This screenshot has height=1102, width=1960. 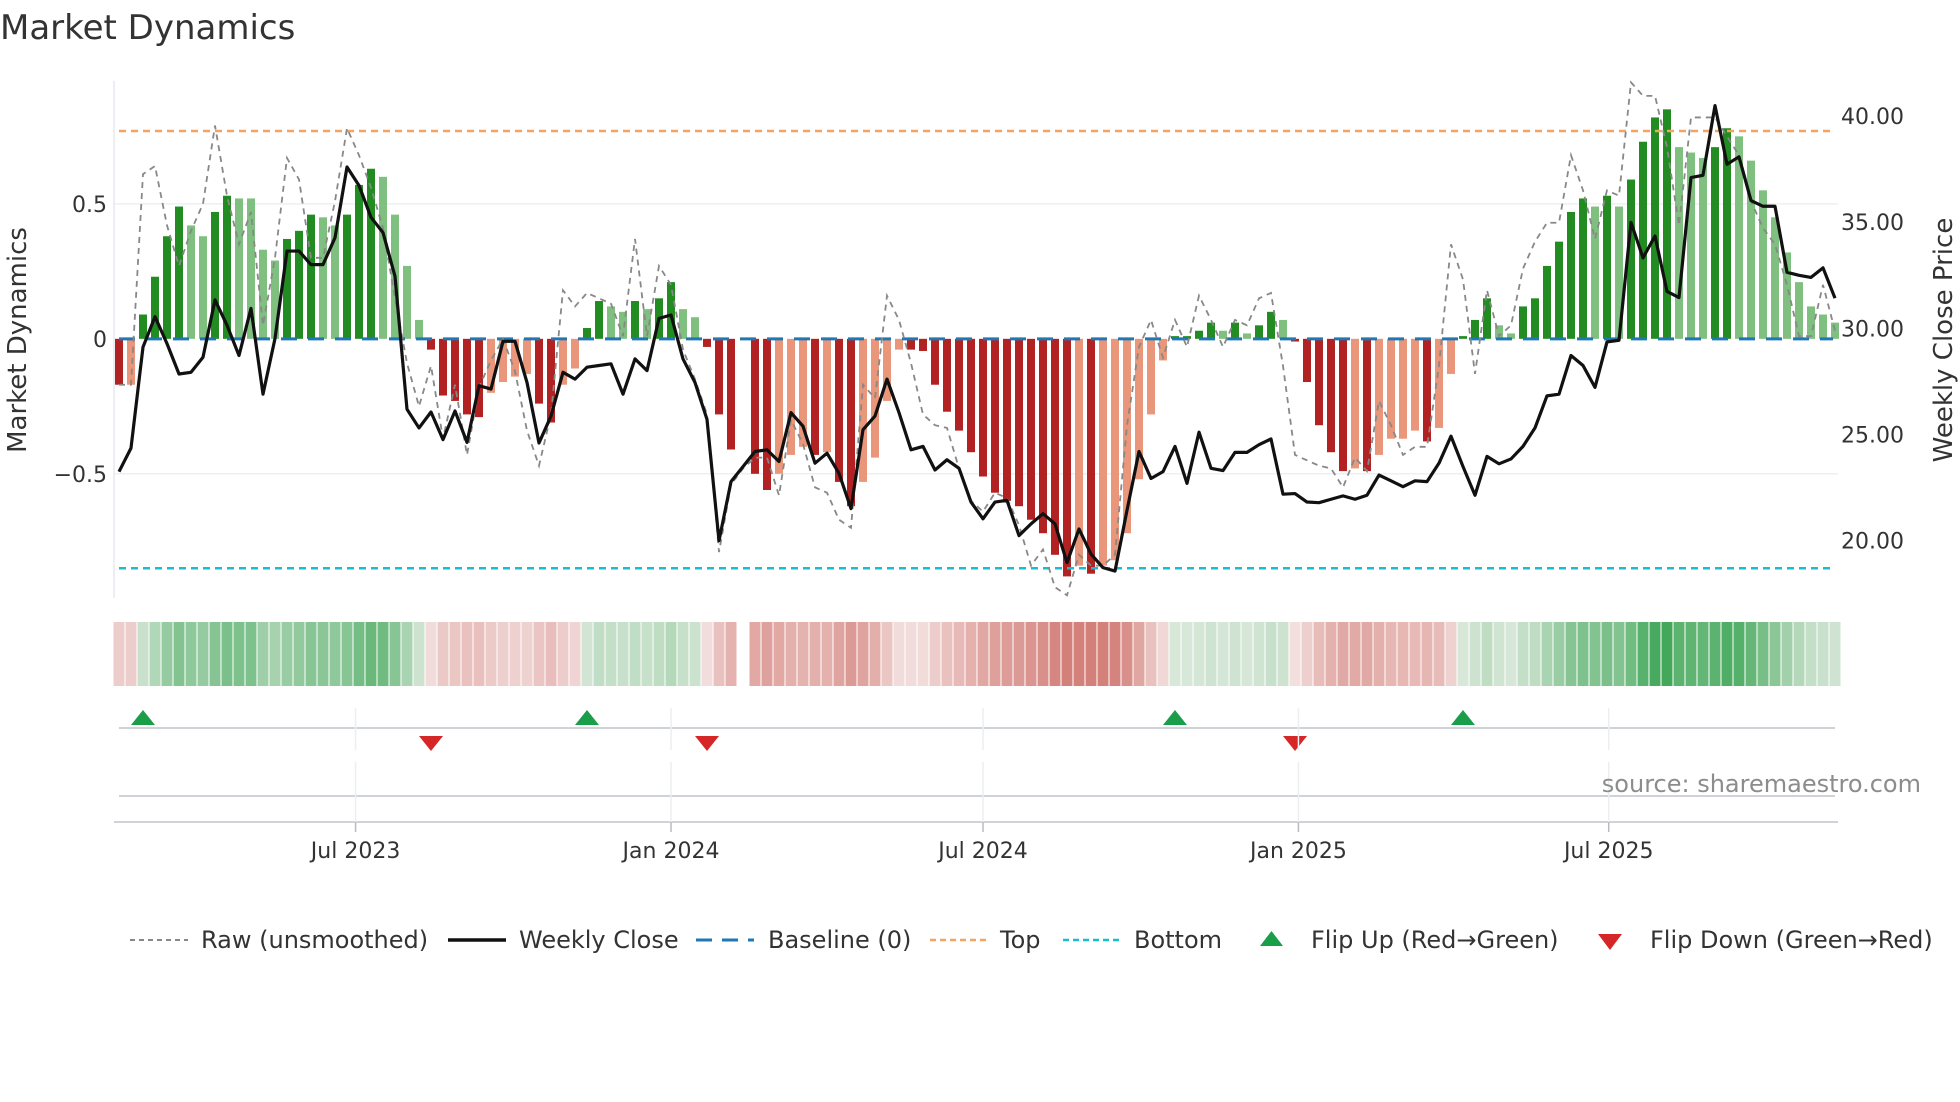 I want to click on legend-item-top: Top, so click(x=985, y=940).